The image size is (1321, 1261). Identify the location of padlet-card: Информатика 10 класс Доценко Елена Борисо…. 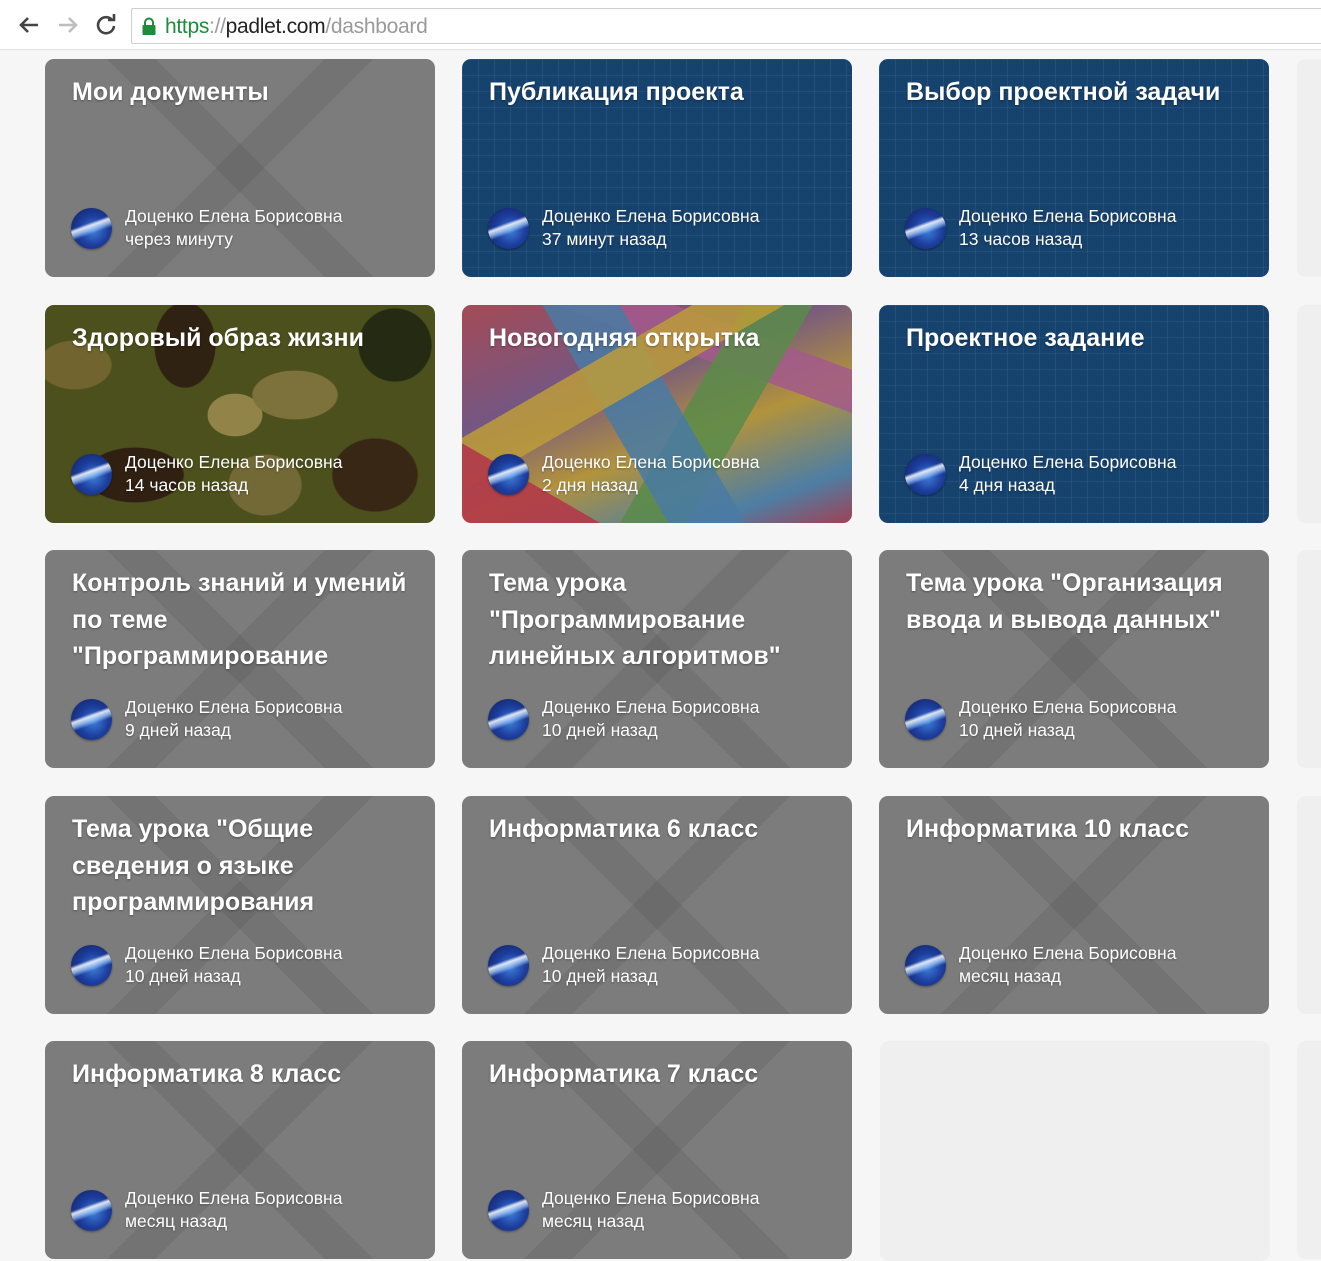
(1074, 905).